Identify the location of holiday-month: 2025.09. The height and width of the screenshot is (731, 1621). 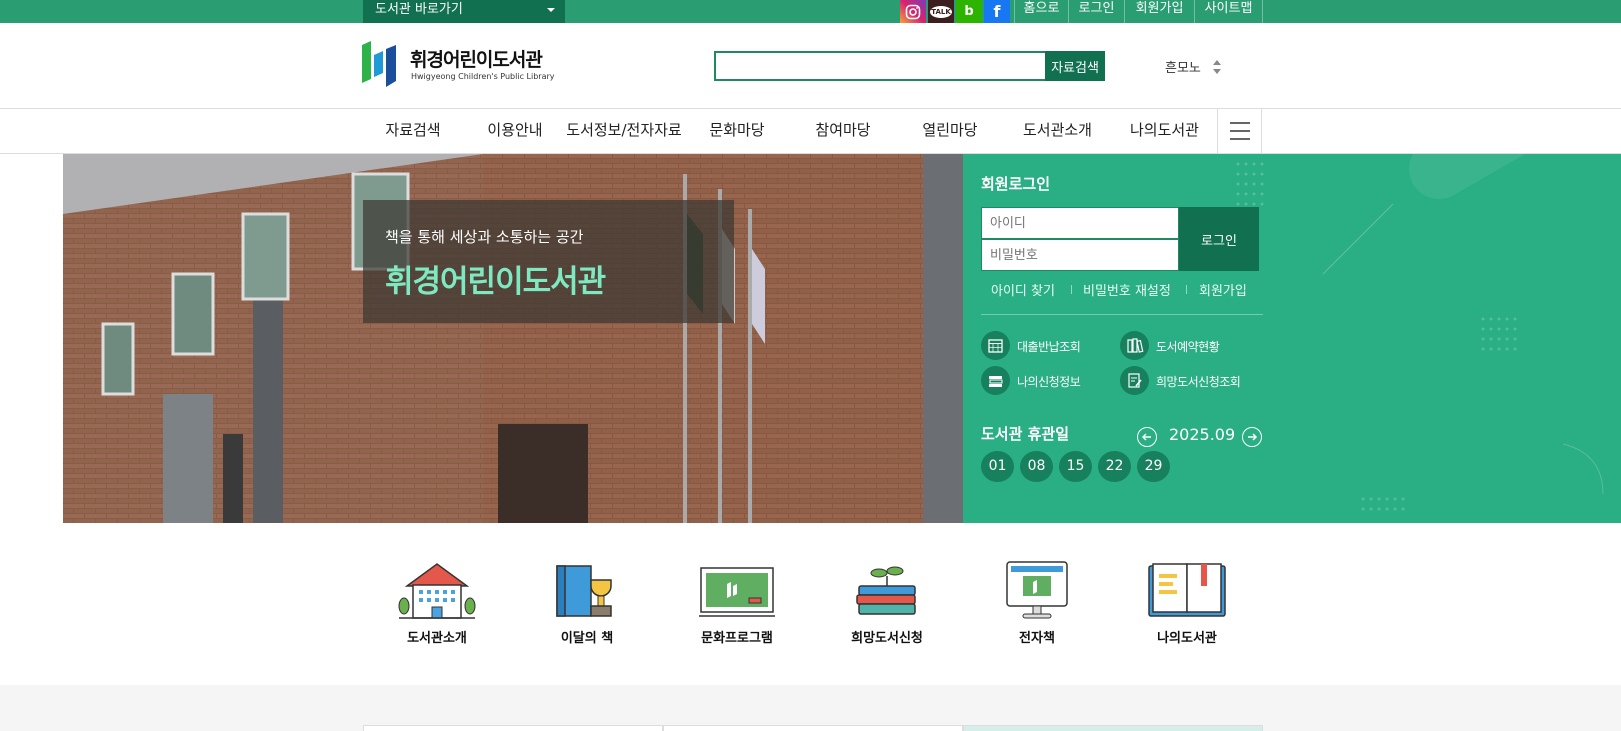
(1202, 434).